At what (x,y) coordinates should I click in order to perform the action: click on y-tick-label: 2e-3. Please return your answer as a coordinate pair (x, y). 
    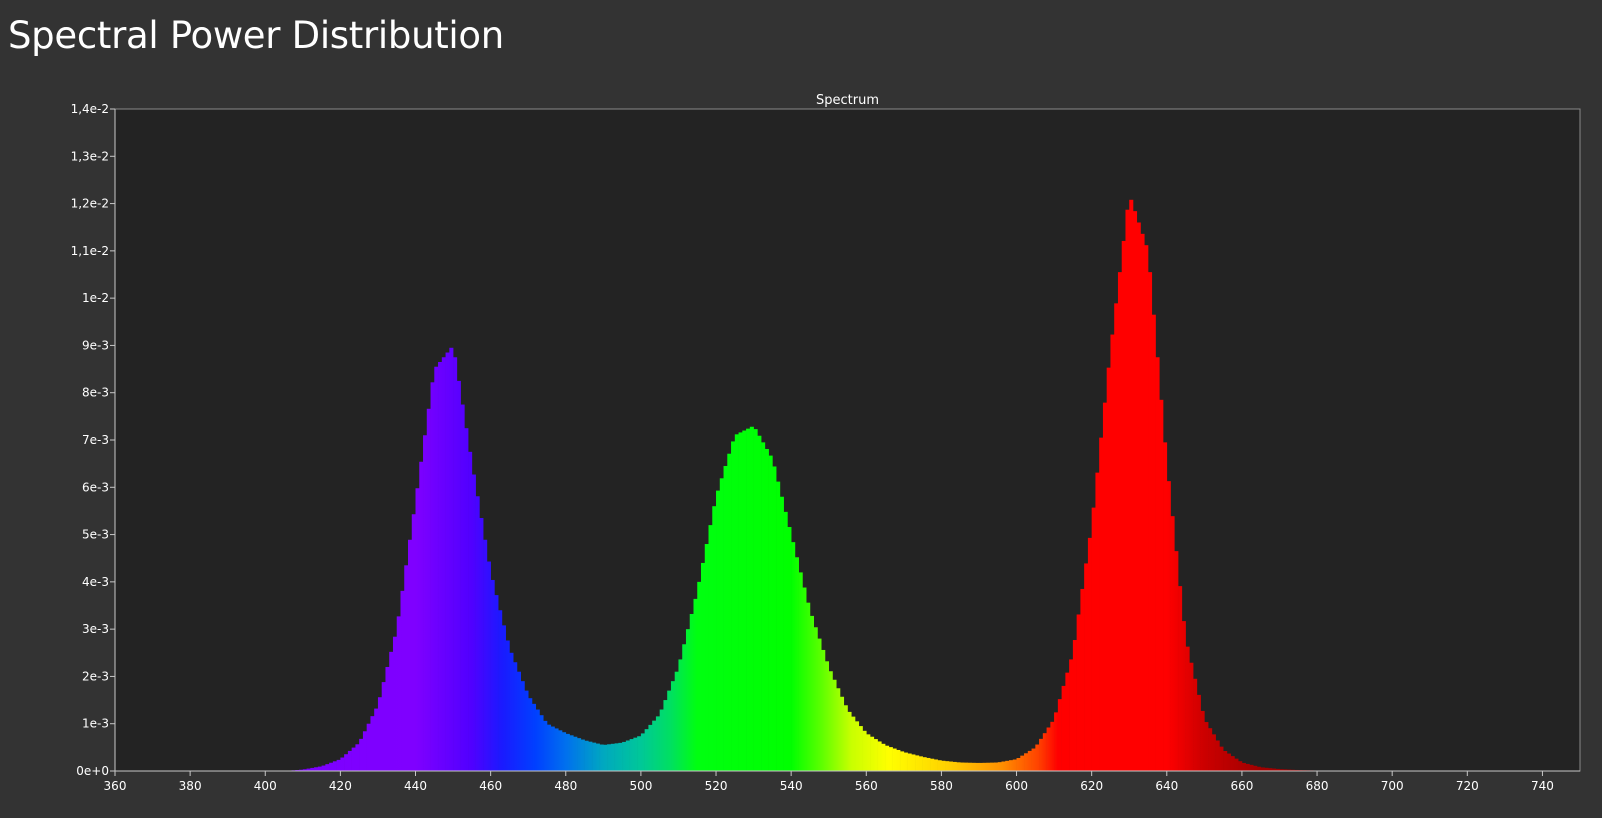
    Looking at the image, I should click on (95, 676).